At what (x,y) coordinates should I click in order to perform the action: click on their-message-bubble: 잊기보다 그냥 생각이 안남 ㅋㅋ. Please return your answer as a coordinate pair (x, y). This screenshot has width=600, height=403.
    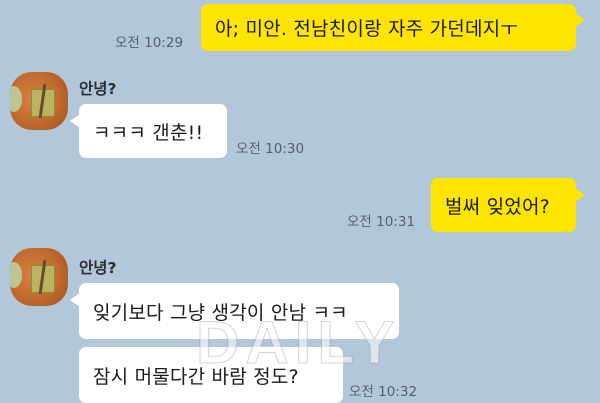
    Looking at the image, I should click on (239, 311).